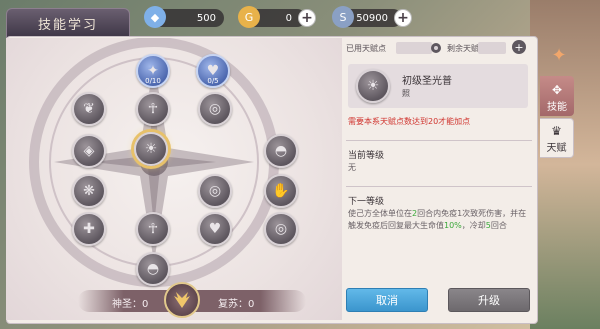  What do you see at coordinates (557, 107) in the screenshot?
I see `tab-skill-label: 技能` at bounding box center [557, 107].